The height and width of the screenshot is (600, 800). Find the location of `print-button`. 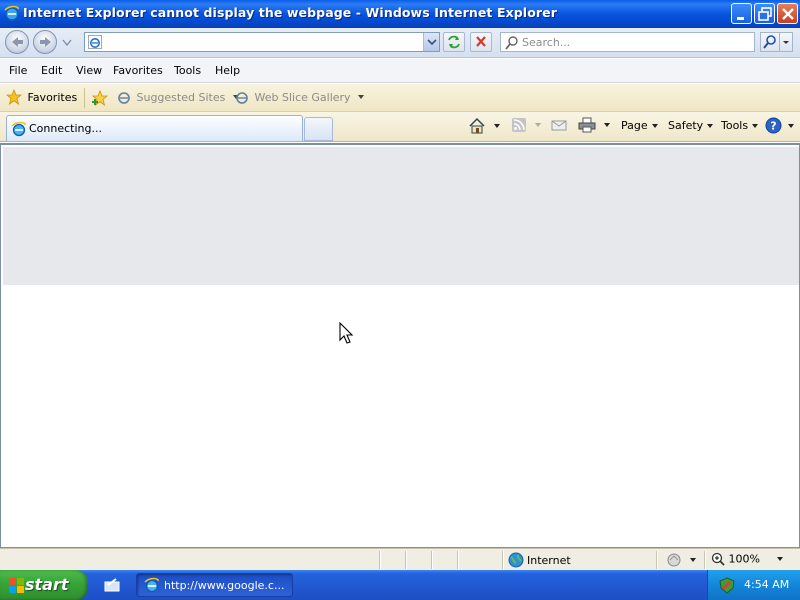

print-button is located at coordinates (594, 125).